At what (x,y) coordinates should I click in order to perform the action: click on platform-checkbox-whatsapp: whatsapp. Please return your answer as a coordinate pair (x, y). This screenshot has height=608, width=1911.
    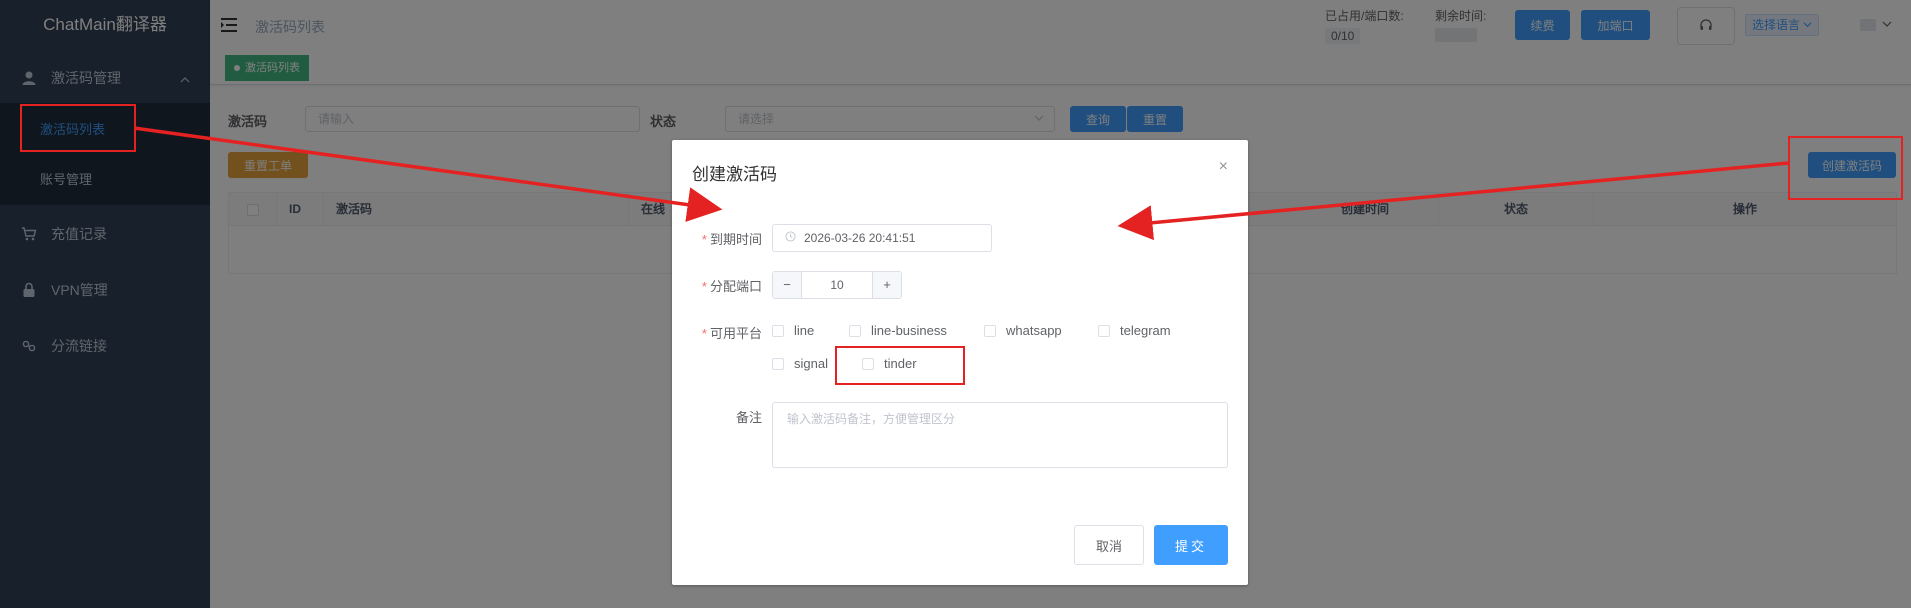
    Looking at the image, I should click on (1023, 330).